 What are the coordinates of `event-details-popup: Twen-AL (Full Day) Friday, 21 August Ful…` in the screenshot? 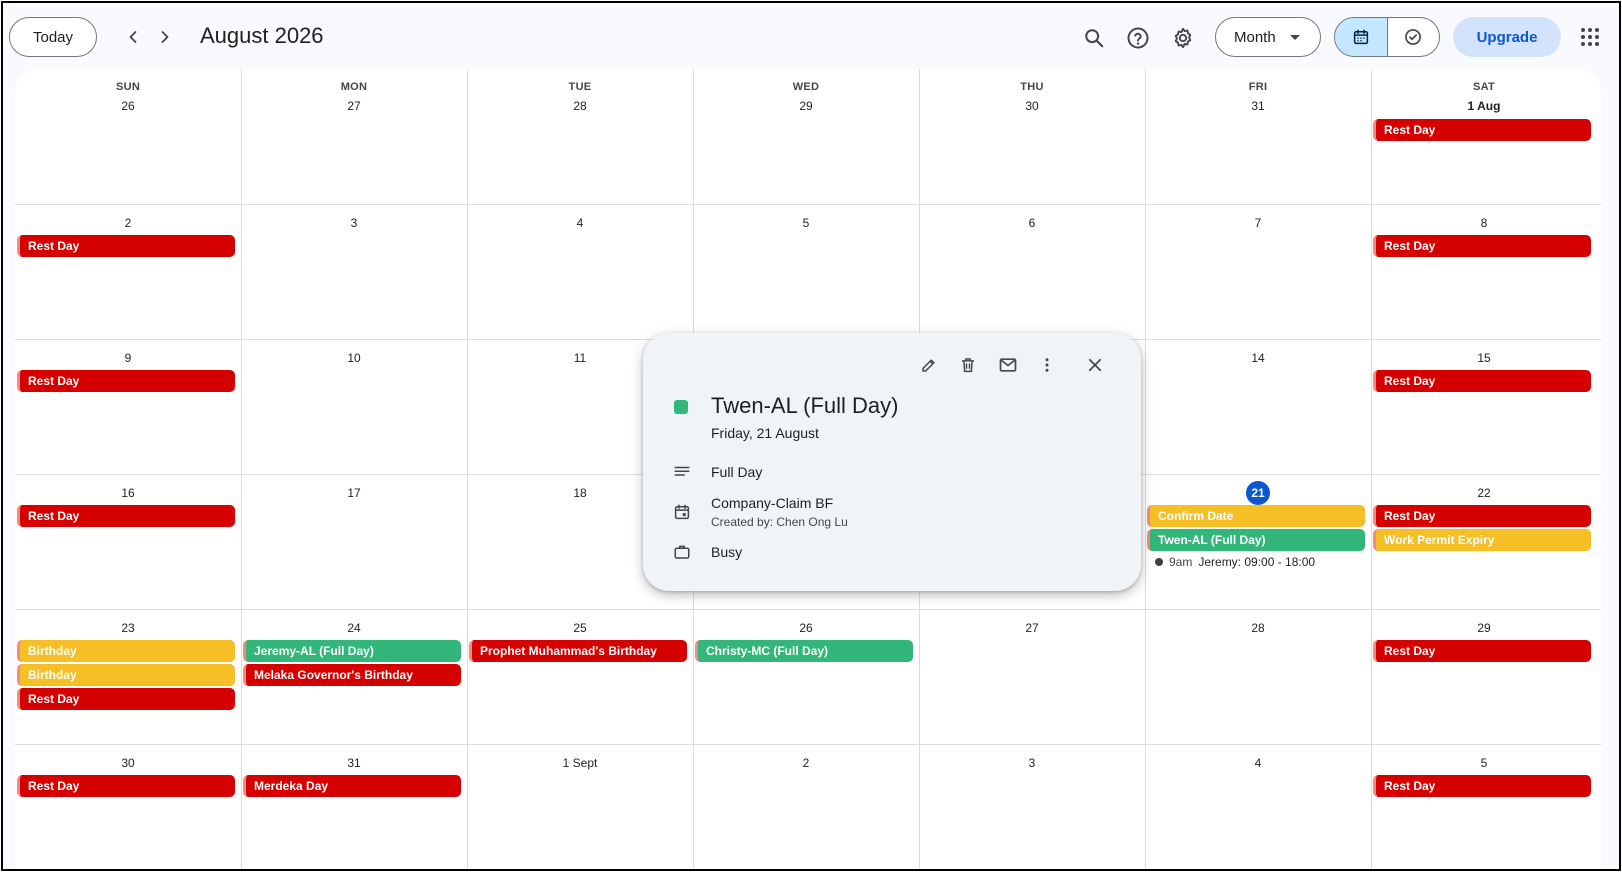 It's located at (892, 462).